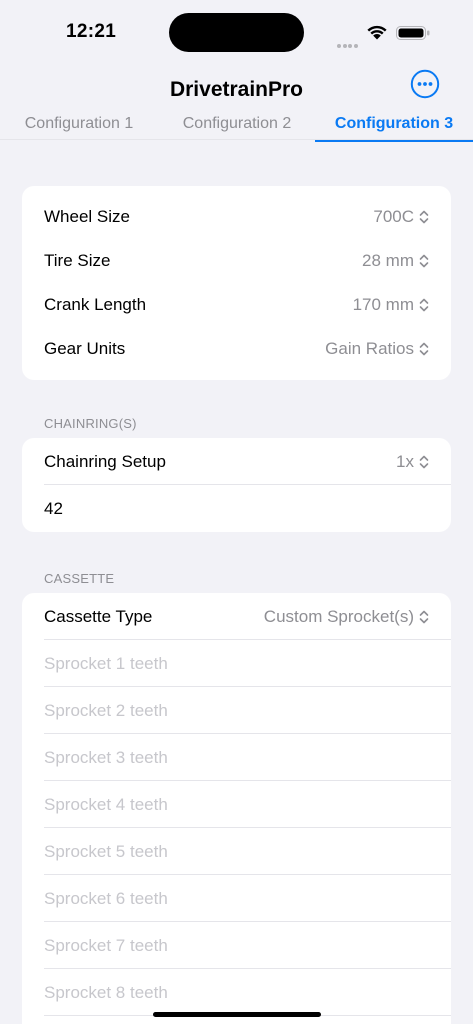 The image size is (473, 1024). What do you see at coordinates (106, 945) in the screenshot?
I see `sprocket-7-placeholder: Sprocket 7 teeth` at bounding box center [106, 945].